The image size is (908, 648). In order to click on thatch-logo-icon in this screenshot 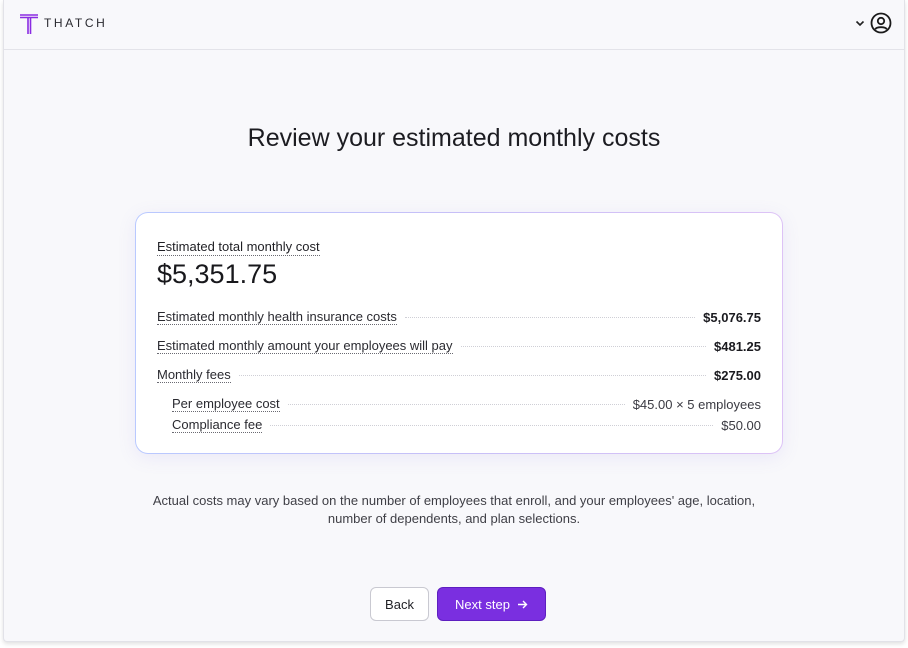, I will do `click(29, 24)`.